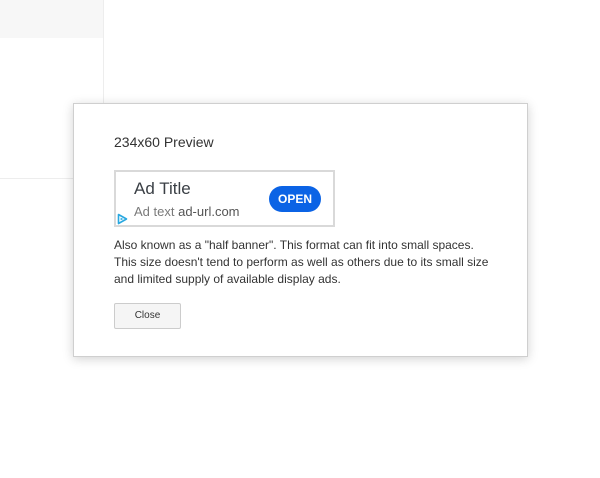  Describe the element at coordinates (51, 19) in the screenshot. I see `background-panel` at that location.